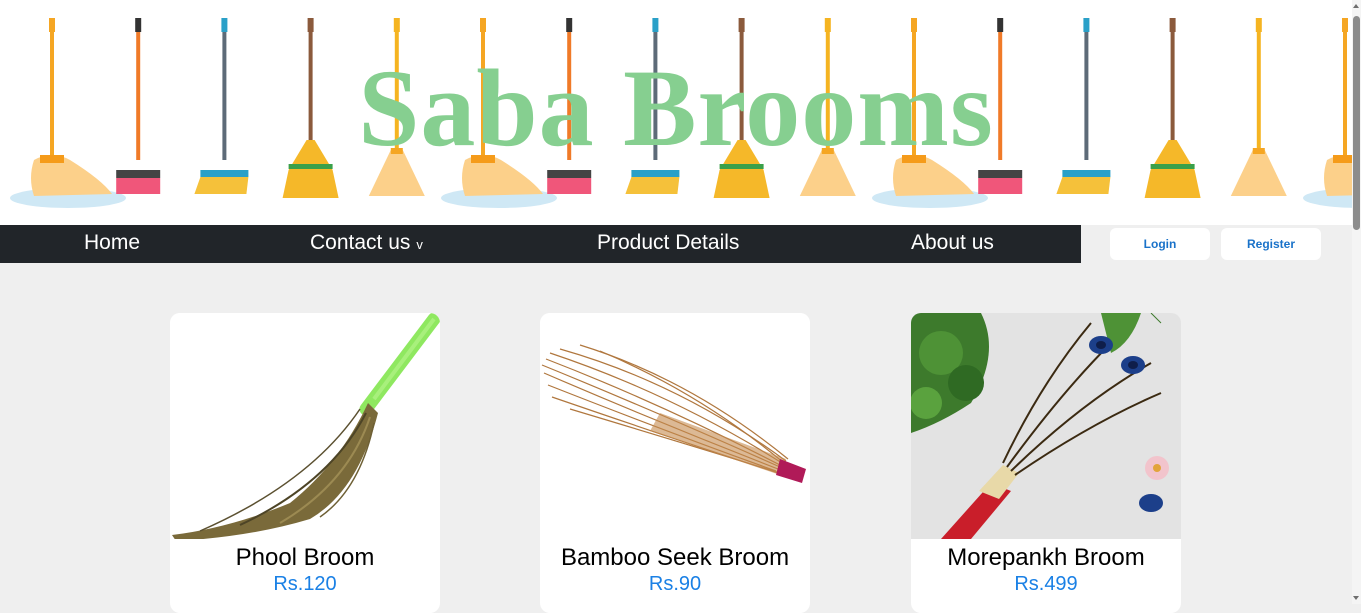  Describe the element at coordinates (675, 426) in the screenshot. I see `bamboo-seek-broom-image` at that location.